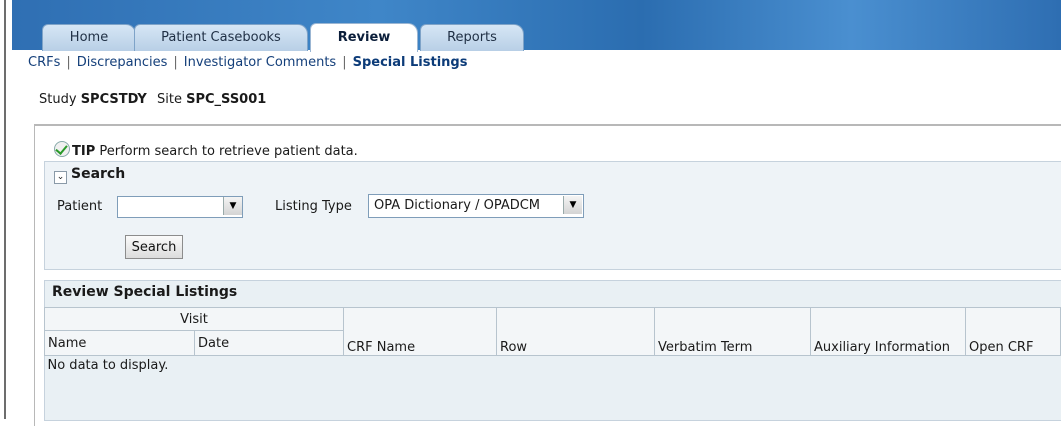  Describe the element at coordinates (420, 331) in the screenshot. I see `column-header-crf-name: CRF Name` at that location.